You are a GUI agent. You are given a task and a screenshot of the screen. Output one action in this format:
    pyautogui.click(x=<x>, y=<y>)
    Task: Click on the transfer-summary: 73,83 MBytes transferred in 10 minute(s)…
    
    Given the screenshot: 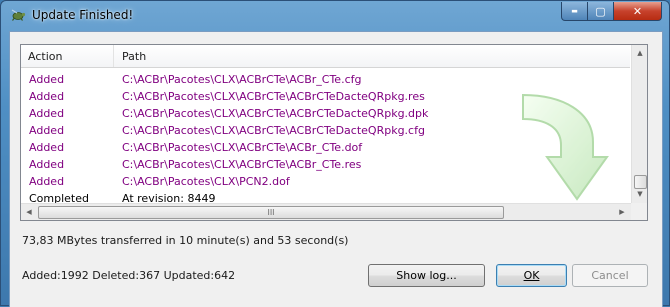 What is the action you would take?
    pyautogui.click(x=185, y=240)
    